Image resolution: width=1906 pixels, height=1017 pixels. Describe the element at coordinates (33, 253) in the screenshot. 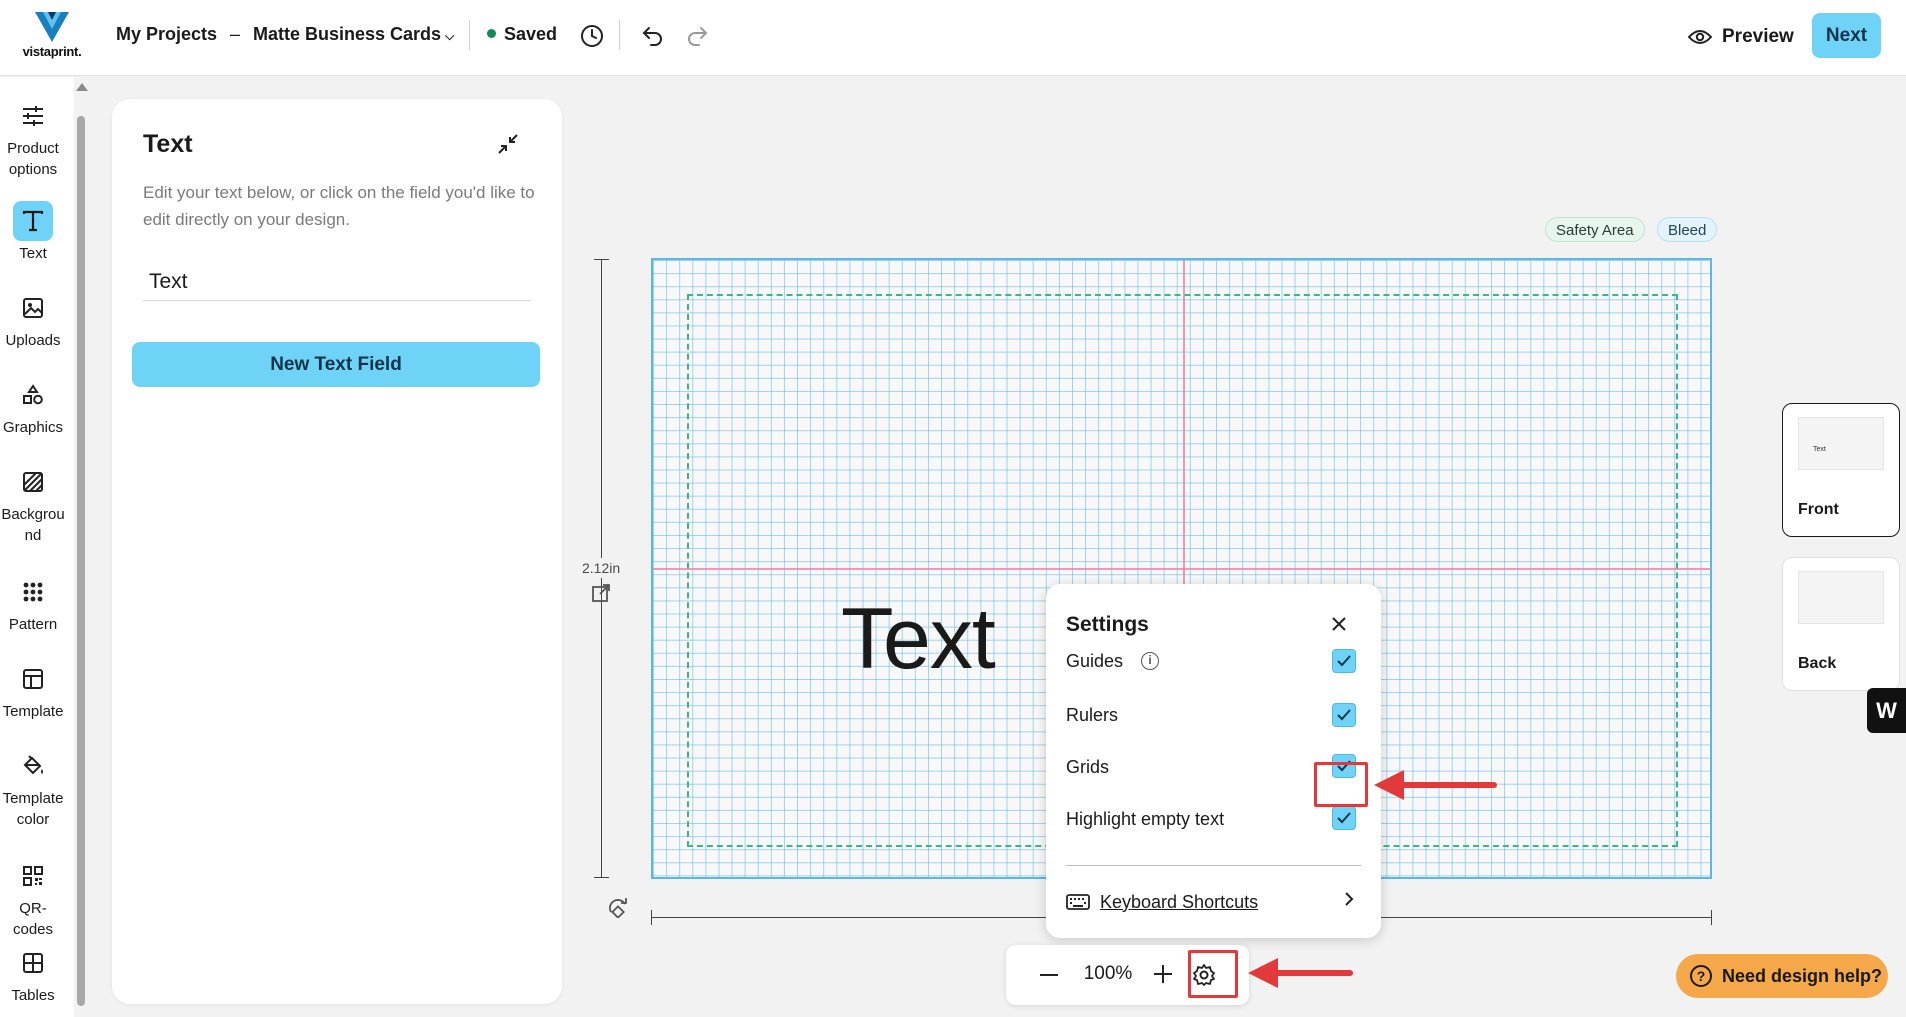

I see `rail-label: Text` at that location.